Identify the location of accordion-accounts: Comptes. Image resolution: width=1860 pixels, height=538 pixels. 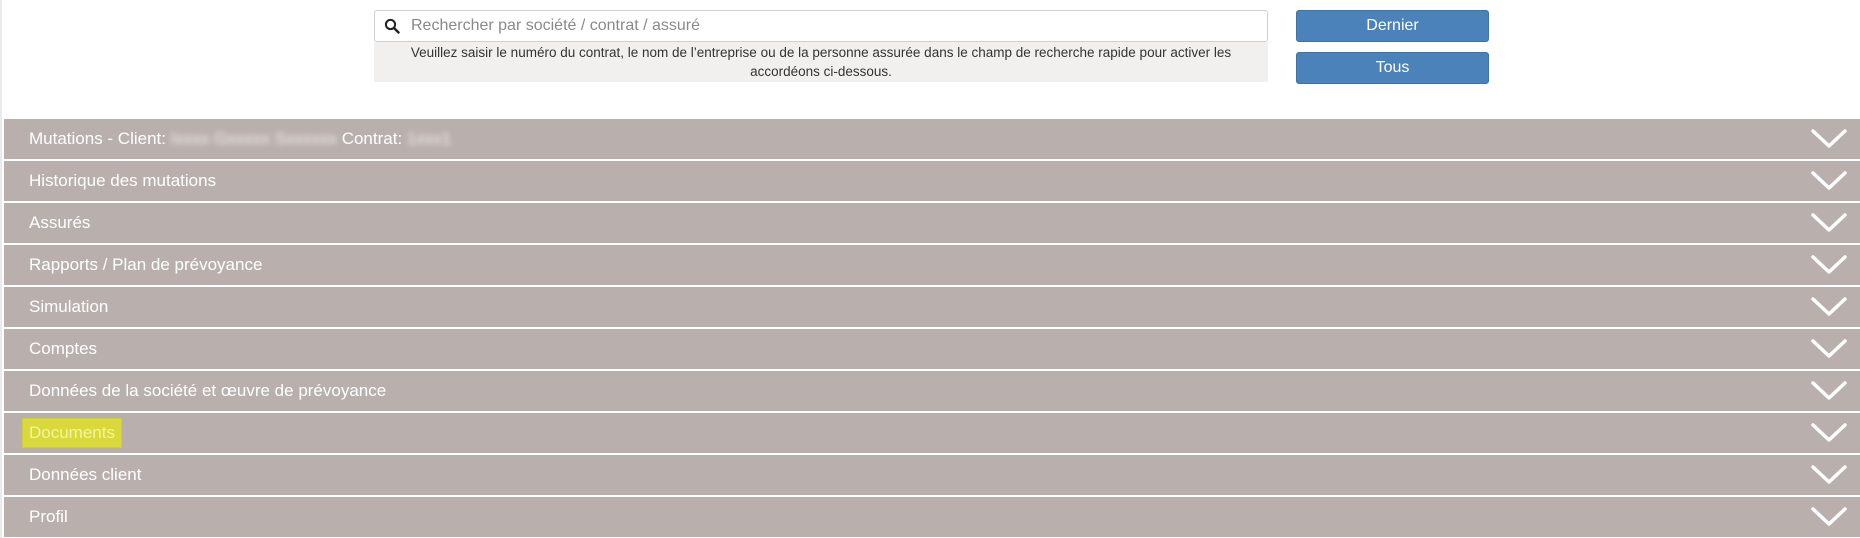
(932, 349).